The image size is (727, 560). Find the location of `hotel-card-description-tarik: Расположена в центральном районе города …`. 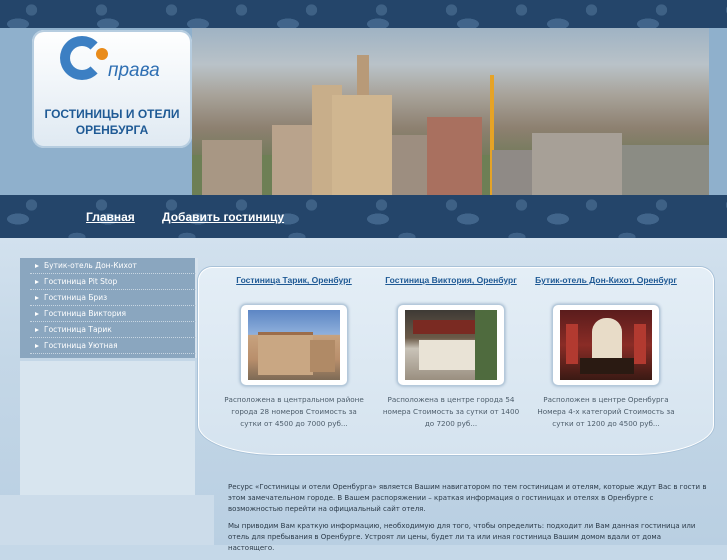

hotel-card-description-tarik: Расположена в центральном районе города … is located at coordinates (294, 411).